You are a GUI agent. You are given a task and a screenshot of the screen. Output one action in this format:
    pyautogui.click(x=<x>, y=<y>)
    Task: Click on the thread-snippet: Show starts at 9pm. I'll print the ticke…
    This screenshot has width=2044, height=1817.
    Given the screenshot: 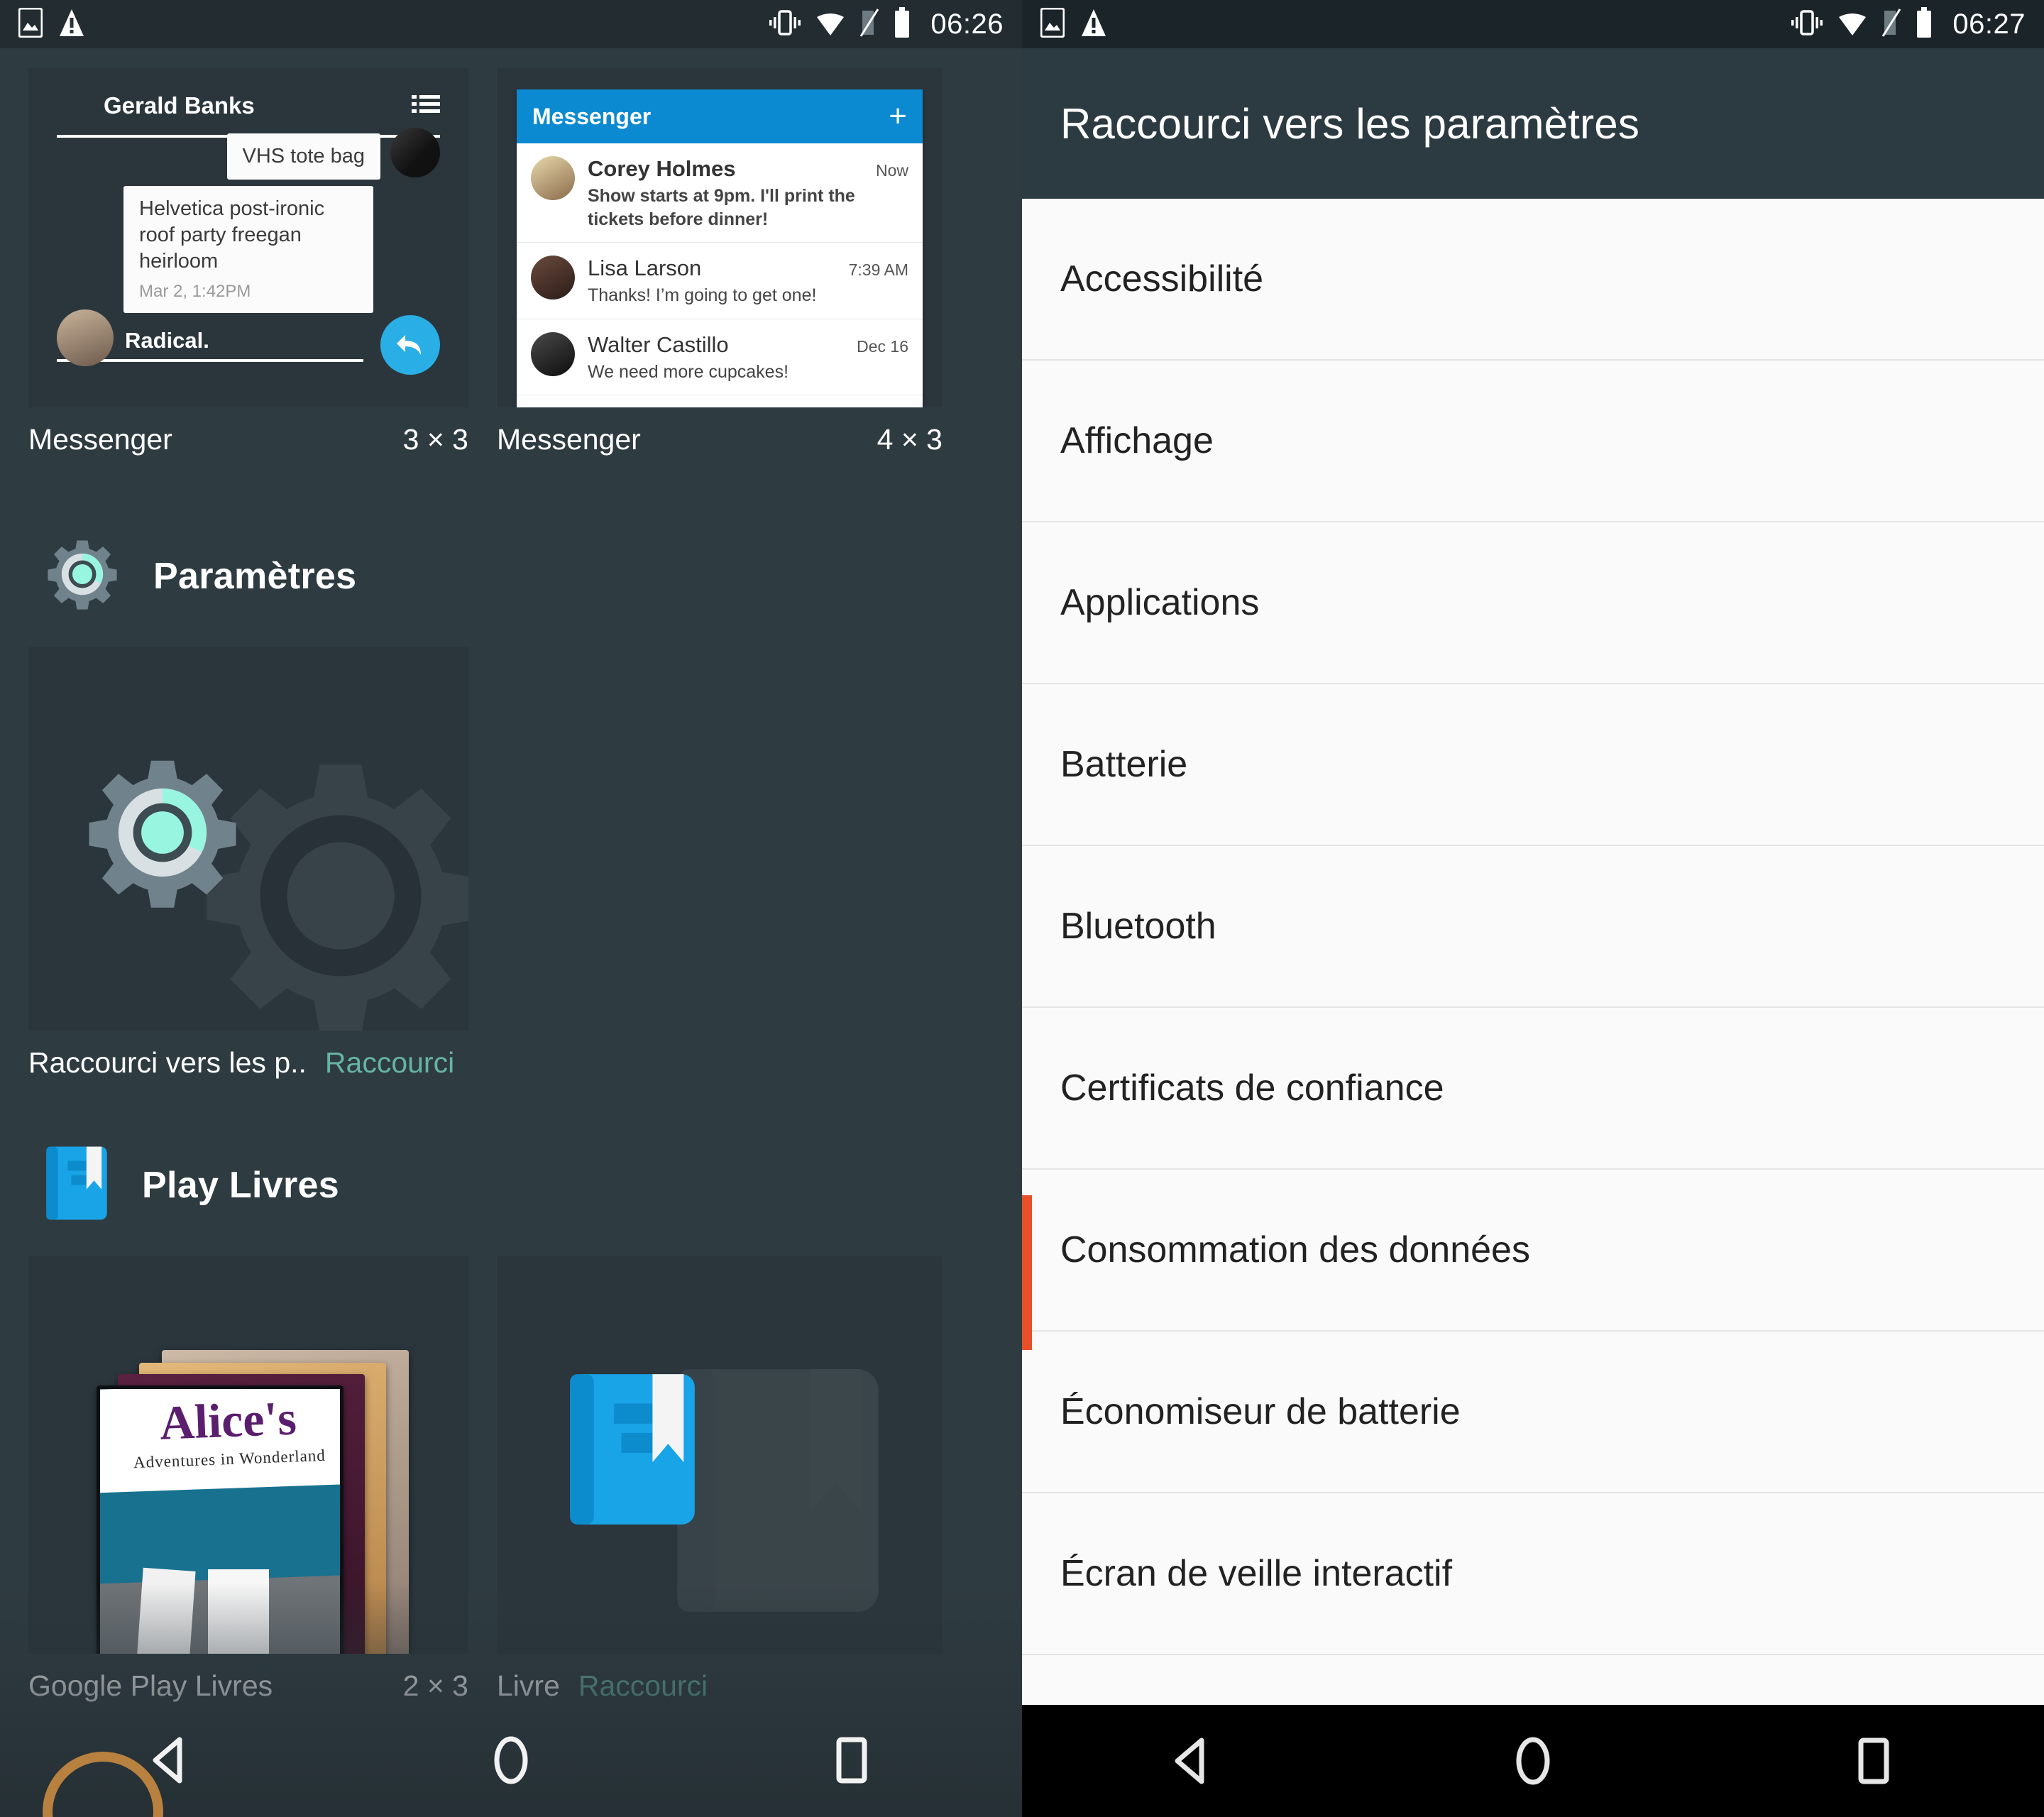 What is the action you would take?
    pyautogui.click(x=721, y=207)
    